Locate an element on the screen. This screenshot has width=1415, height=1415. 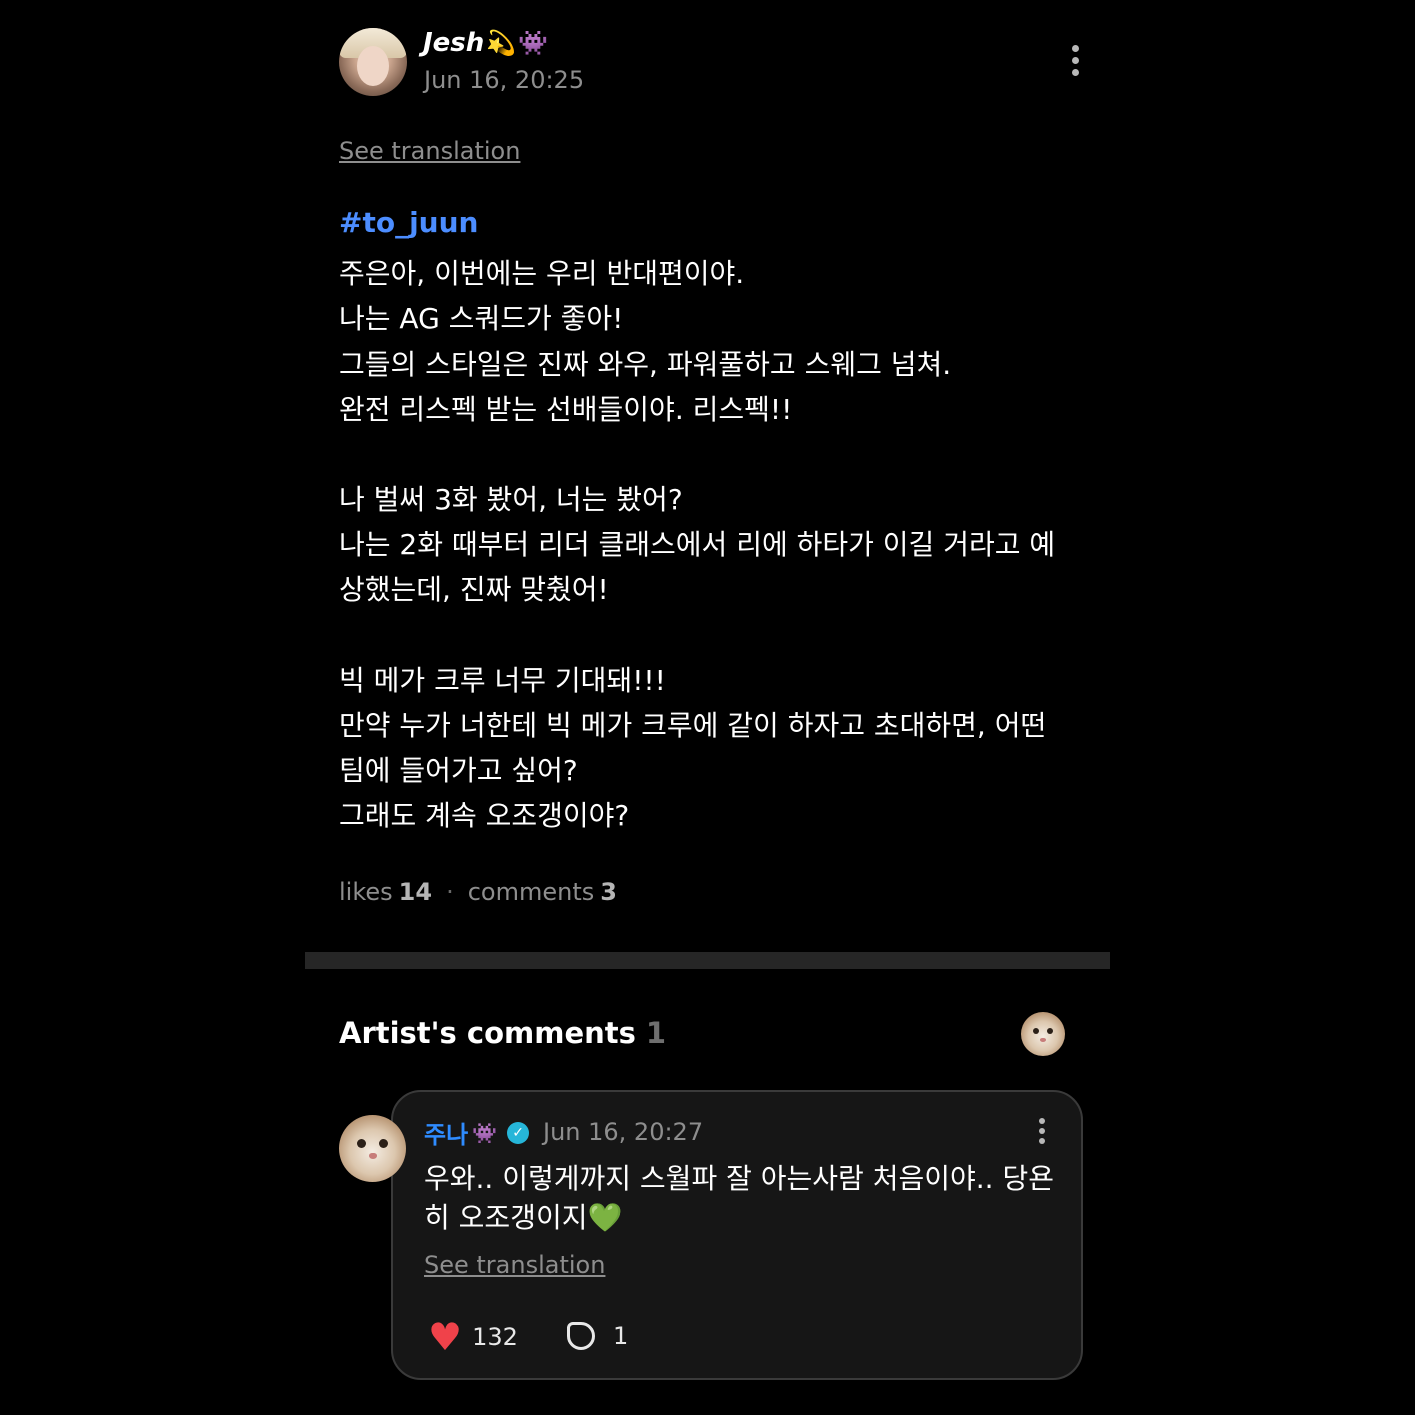
author-avatar is located at coordinates (373, 62).